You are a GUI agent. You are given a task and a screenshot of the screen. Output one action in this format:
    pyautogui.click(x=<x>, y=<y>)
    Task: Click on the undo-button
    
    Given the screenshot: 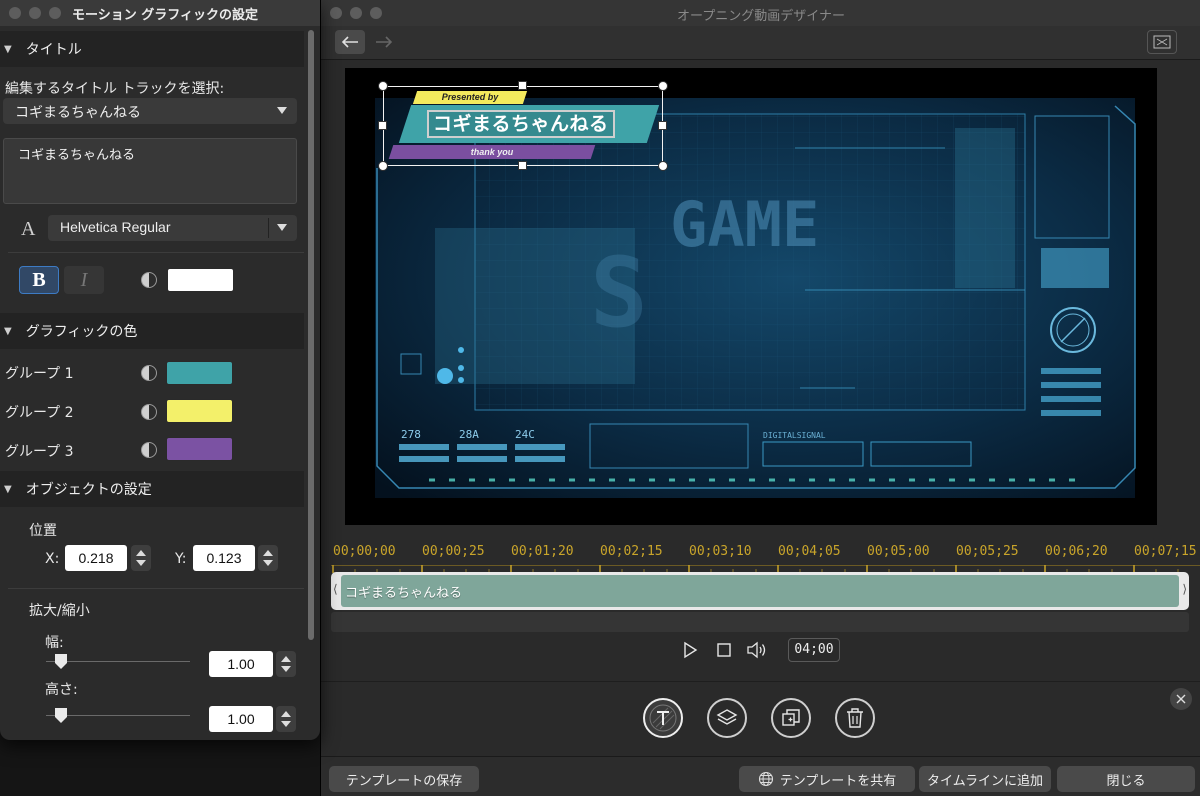 What is the action you would take?
    pyautogui.click(x=350, y=42)
    